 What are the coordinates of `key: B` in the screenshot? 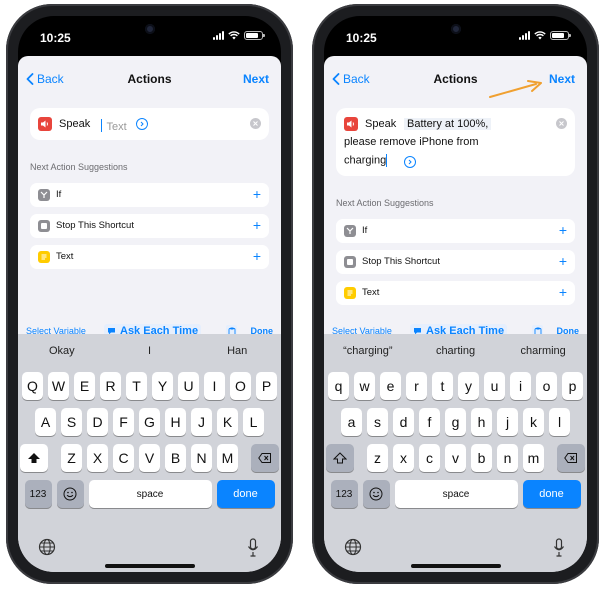 It's located at (175, 458).